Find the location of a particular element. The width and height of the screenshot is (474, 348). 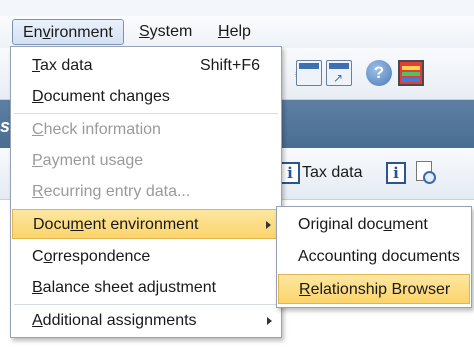

menu-item-original-document: Original document is located at coordinates (374, 225).